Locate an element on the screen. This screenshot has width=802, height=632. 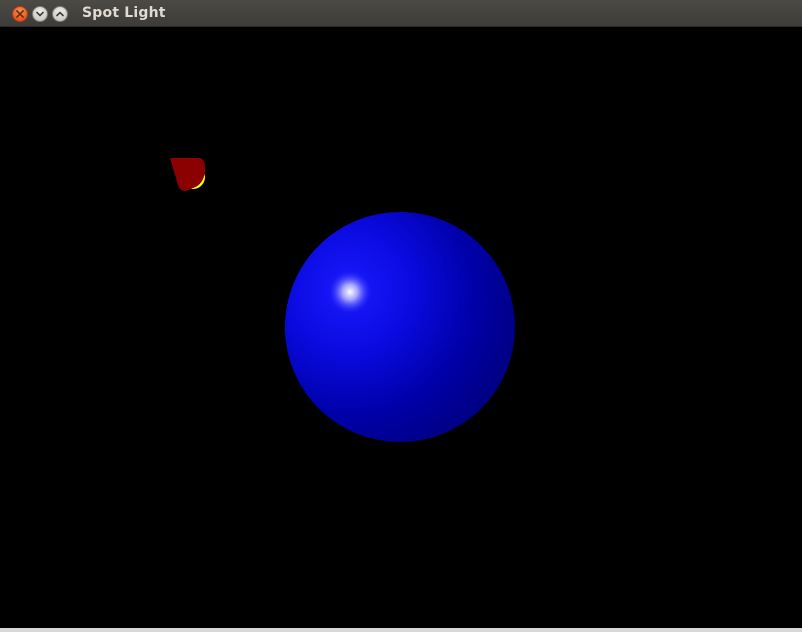
close-icon is located at coordinates (20, 14).